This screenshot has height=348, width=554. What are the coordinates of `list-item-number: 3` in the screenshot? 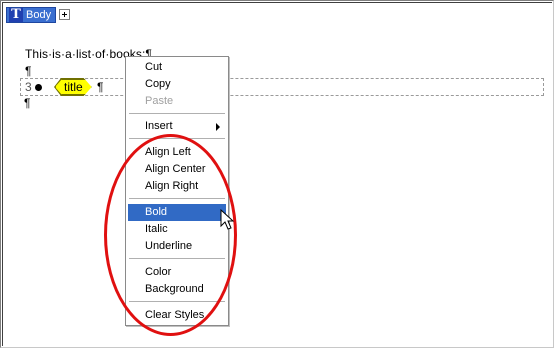 It's located at (28, 87).